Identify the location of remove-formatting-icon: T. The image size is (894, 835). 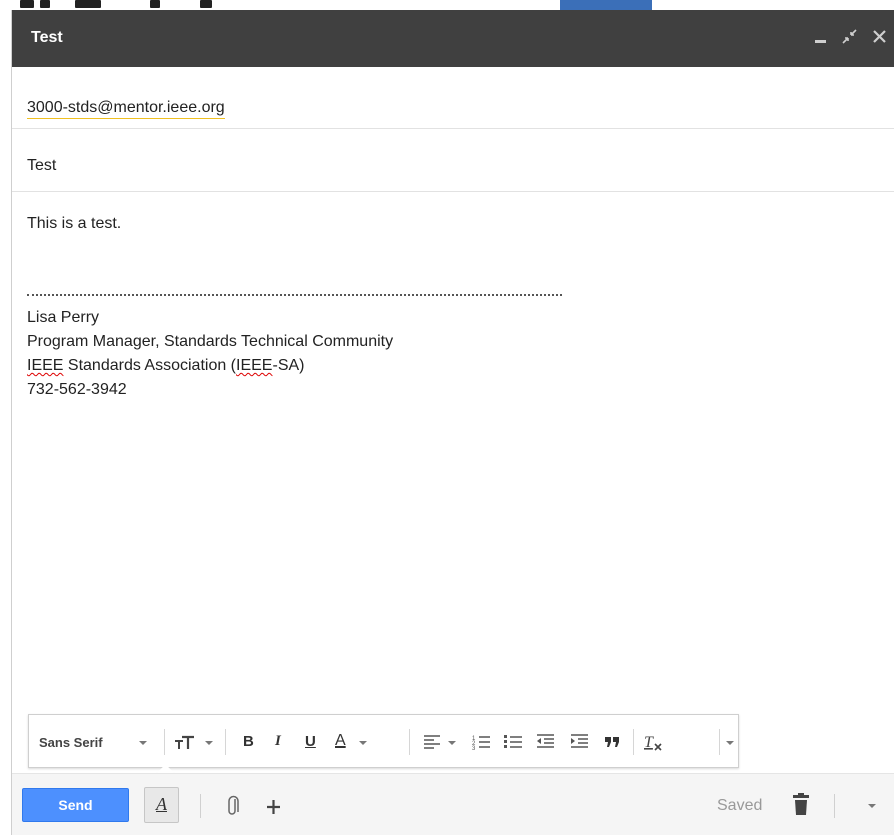
(653, 742).